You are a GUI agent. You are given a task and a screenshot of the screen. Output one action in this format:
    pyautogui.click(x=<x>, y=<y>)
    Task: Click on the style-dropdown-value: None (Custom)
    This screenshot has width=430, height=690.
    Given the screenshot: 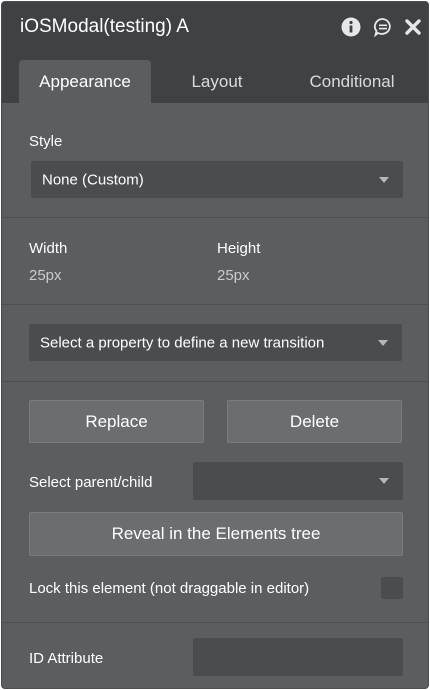 What is the action you would take?
    pyautogui.click(x=93, y=179)
    